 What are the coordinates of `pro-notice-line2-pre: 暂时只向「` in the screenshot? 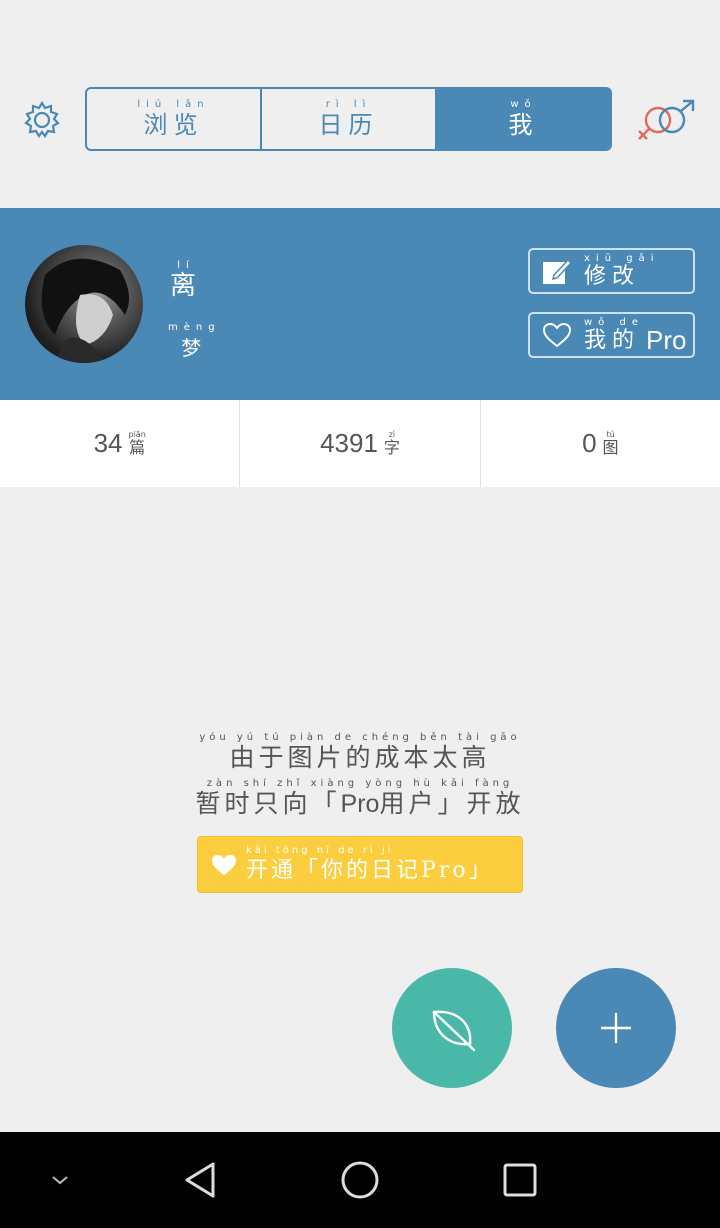 It's located at (268, 803).